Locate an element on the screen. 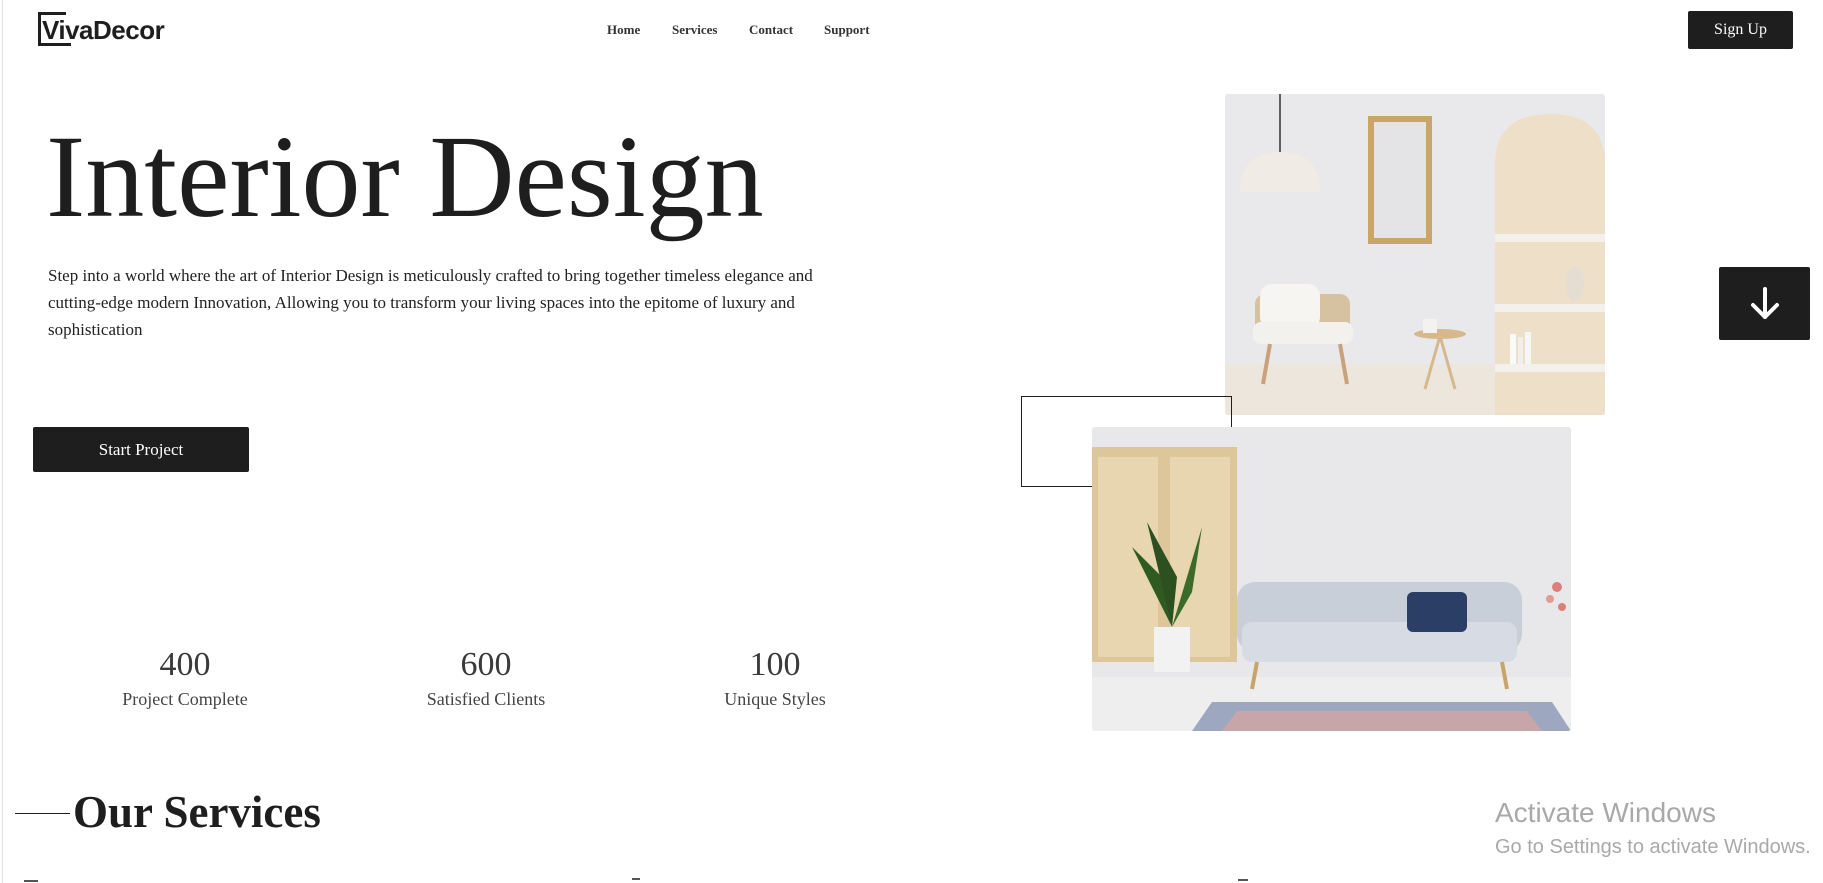 This screenshot has height=883, width=1823. stat-value: 100 is located at coordinates (775, 664).